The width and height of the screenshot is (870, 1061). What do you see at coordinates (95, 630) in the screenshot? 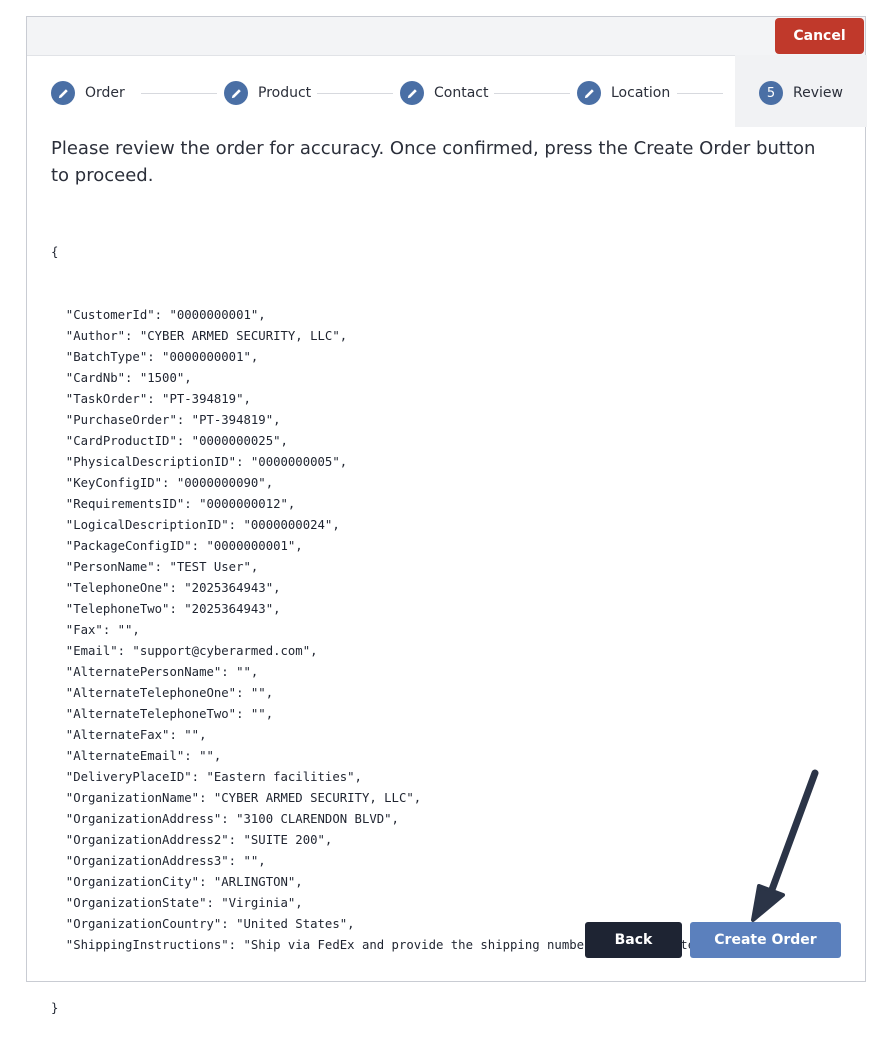
I see `json-line: "Fax": "",` at bounding box center [95, 630].